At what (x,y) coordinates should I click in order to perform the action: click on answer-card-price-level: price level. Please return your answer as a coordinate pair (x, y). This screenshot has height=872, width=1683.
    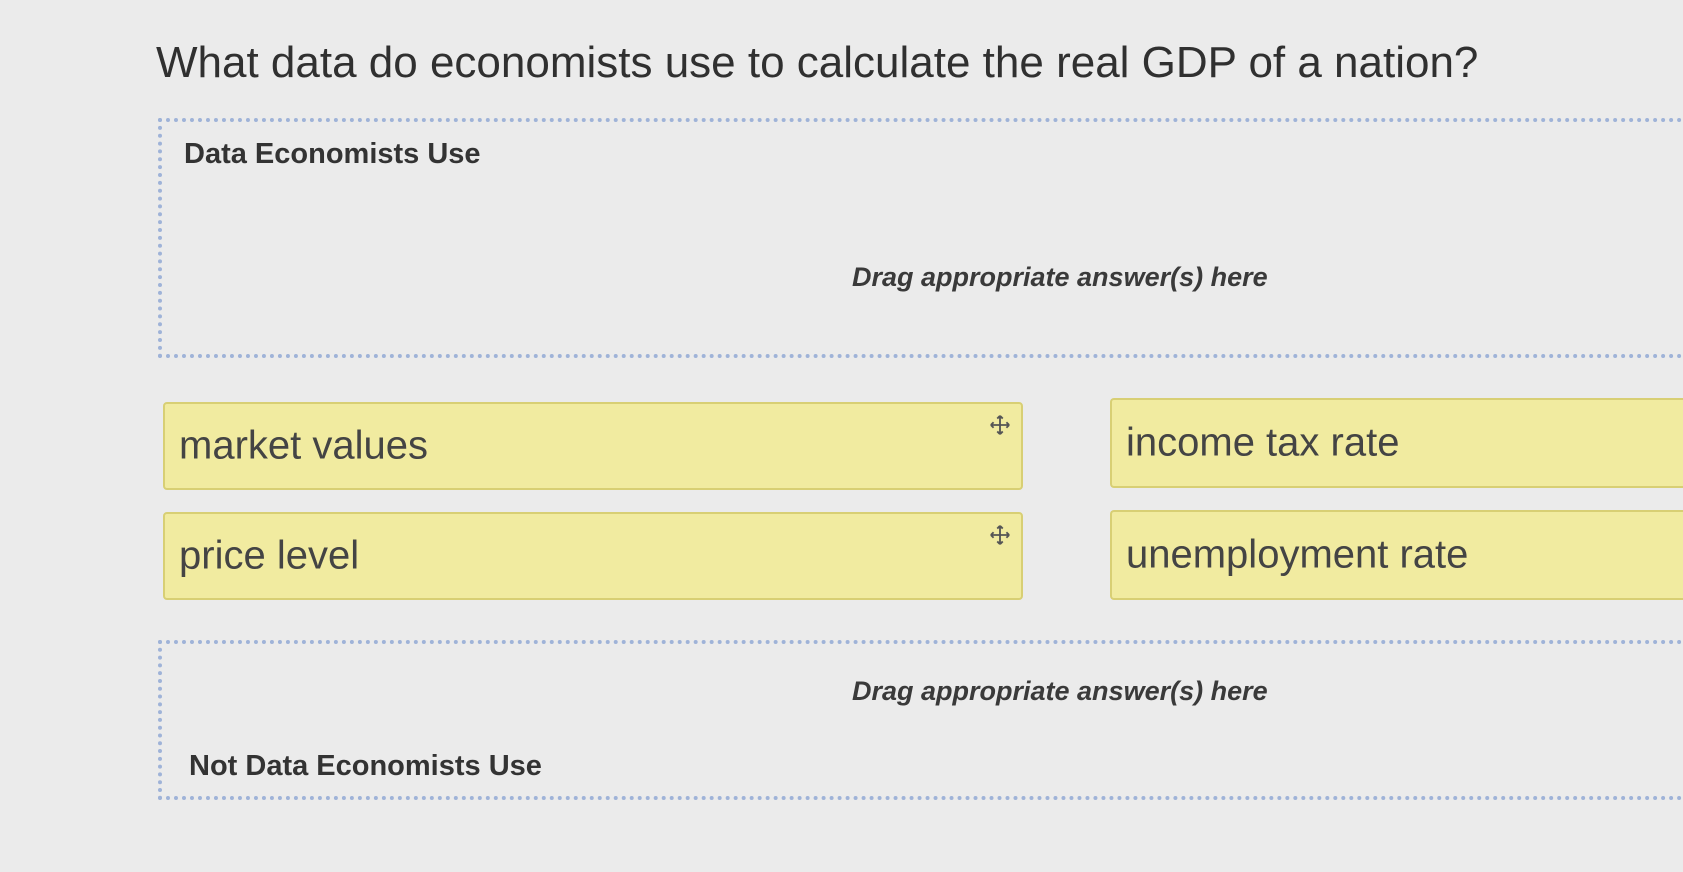
    Looking at the image, I should click on (593, 556).